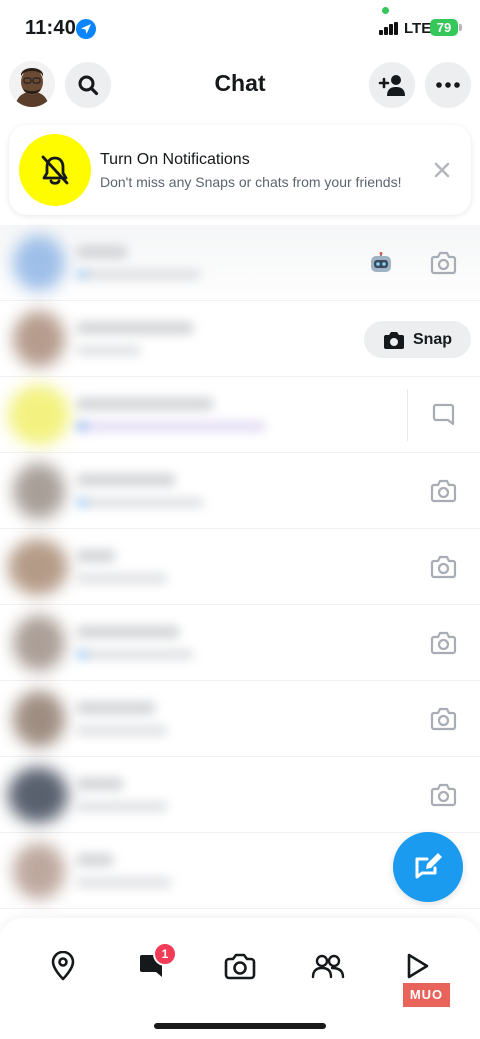 This screenshot has width=480, height=1039. Describe the element at coordinates (86, 29) in the screenshot. I see `location-arrow-icon` at that location.